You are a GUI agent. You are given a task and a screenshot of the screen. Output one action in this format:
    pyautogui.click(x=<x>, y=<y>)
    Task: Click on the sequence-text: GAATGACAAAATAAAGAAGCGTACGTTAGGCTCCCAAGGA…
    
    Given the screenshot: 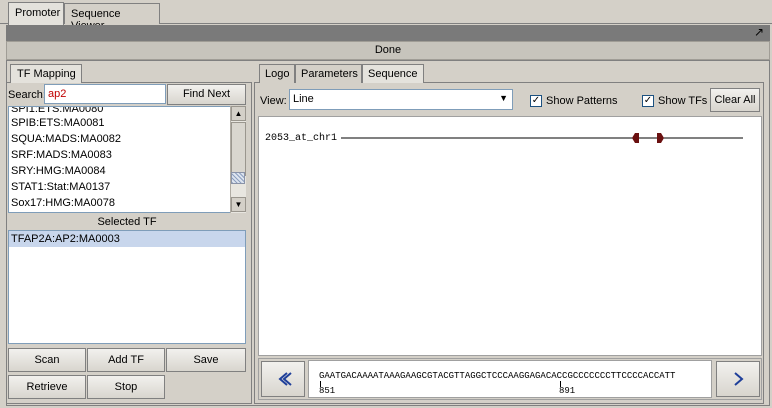 What is the action you would take?
    pyautogui.click(x=497, y=376)
    